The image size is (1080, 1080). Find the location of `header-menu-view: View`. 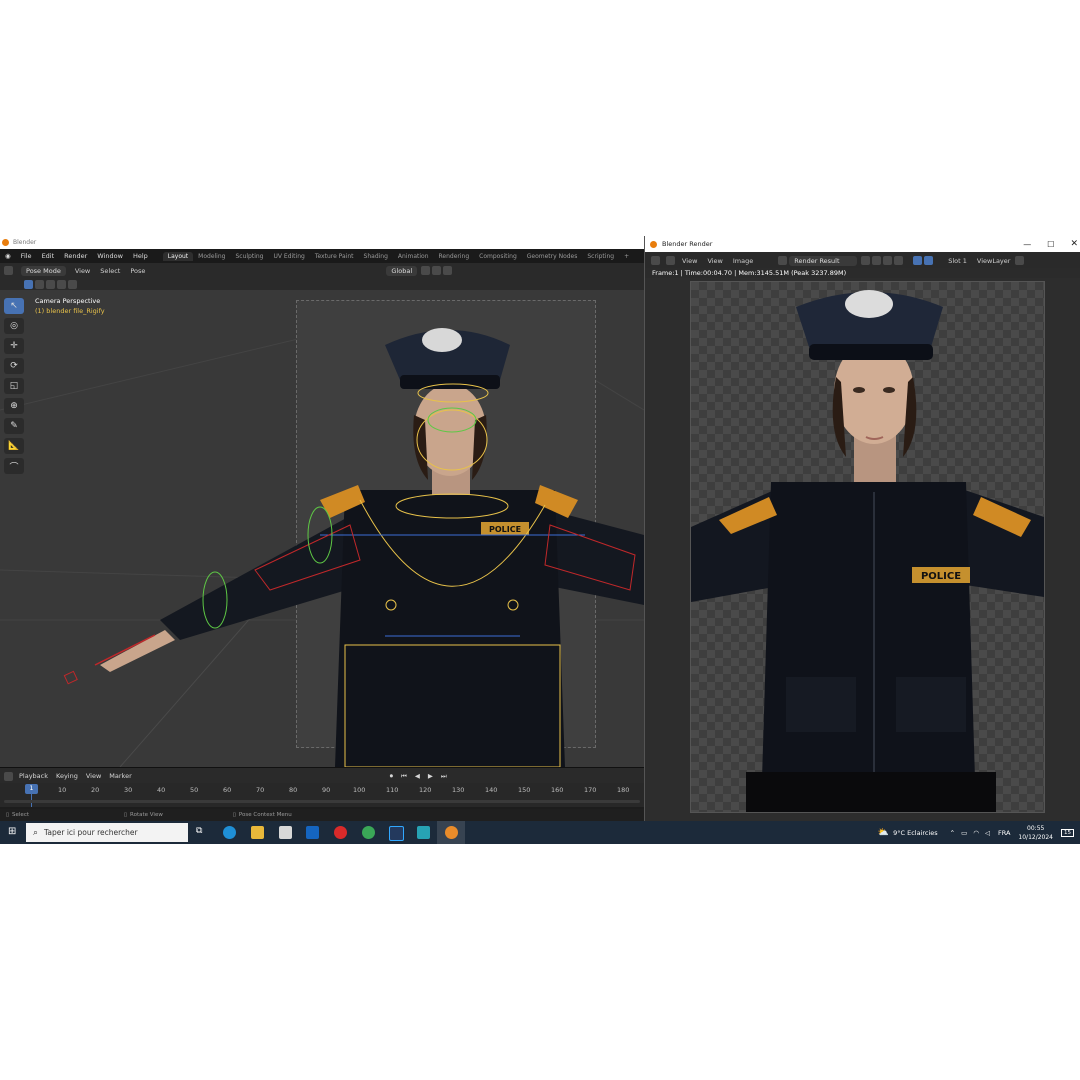

header-menu-view: View is located at coordinates (82, 271).